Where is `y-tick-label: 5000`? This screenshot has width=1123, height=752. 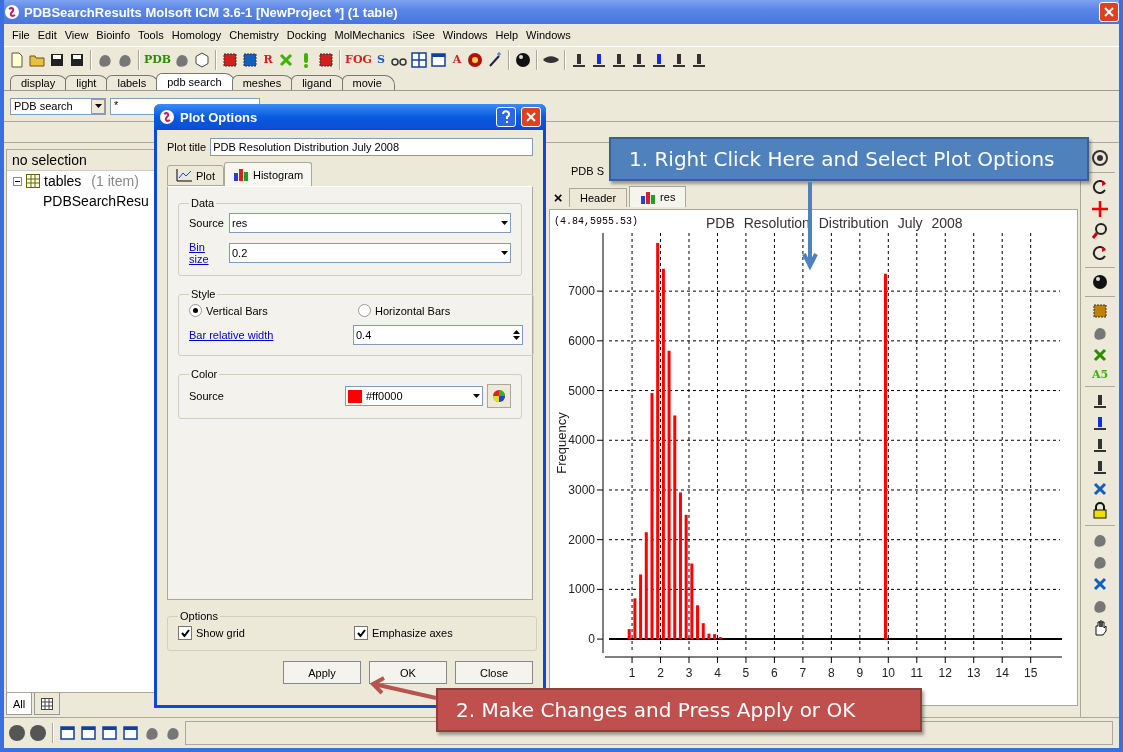 y-tick-label: 5000 is located at coordinates (582, 390).